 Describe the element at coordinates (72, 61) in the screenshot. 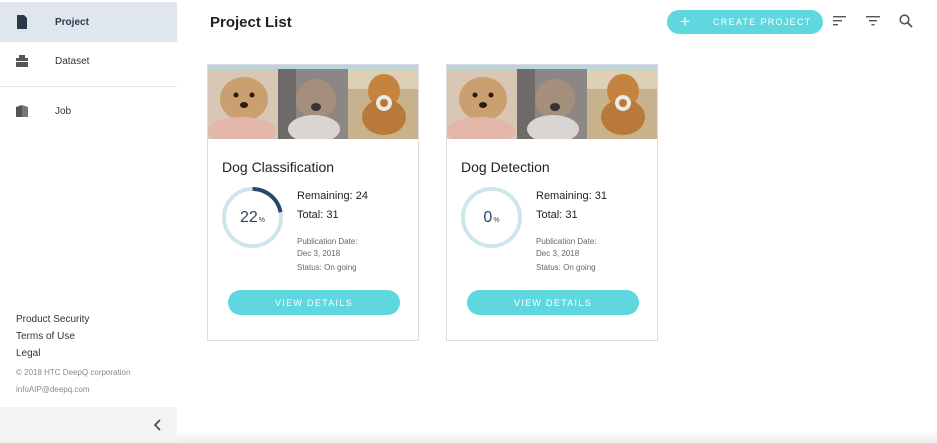

I see `sidebar-item-label: Dataset` at that location.